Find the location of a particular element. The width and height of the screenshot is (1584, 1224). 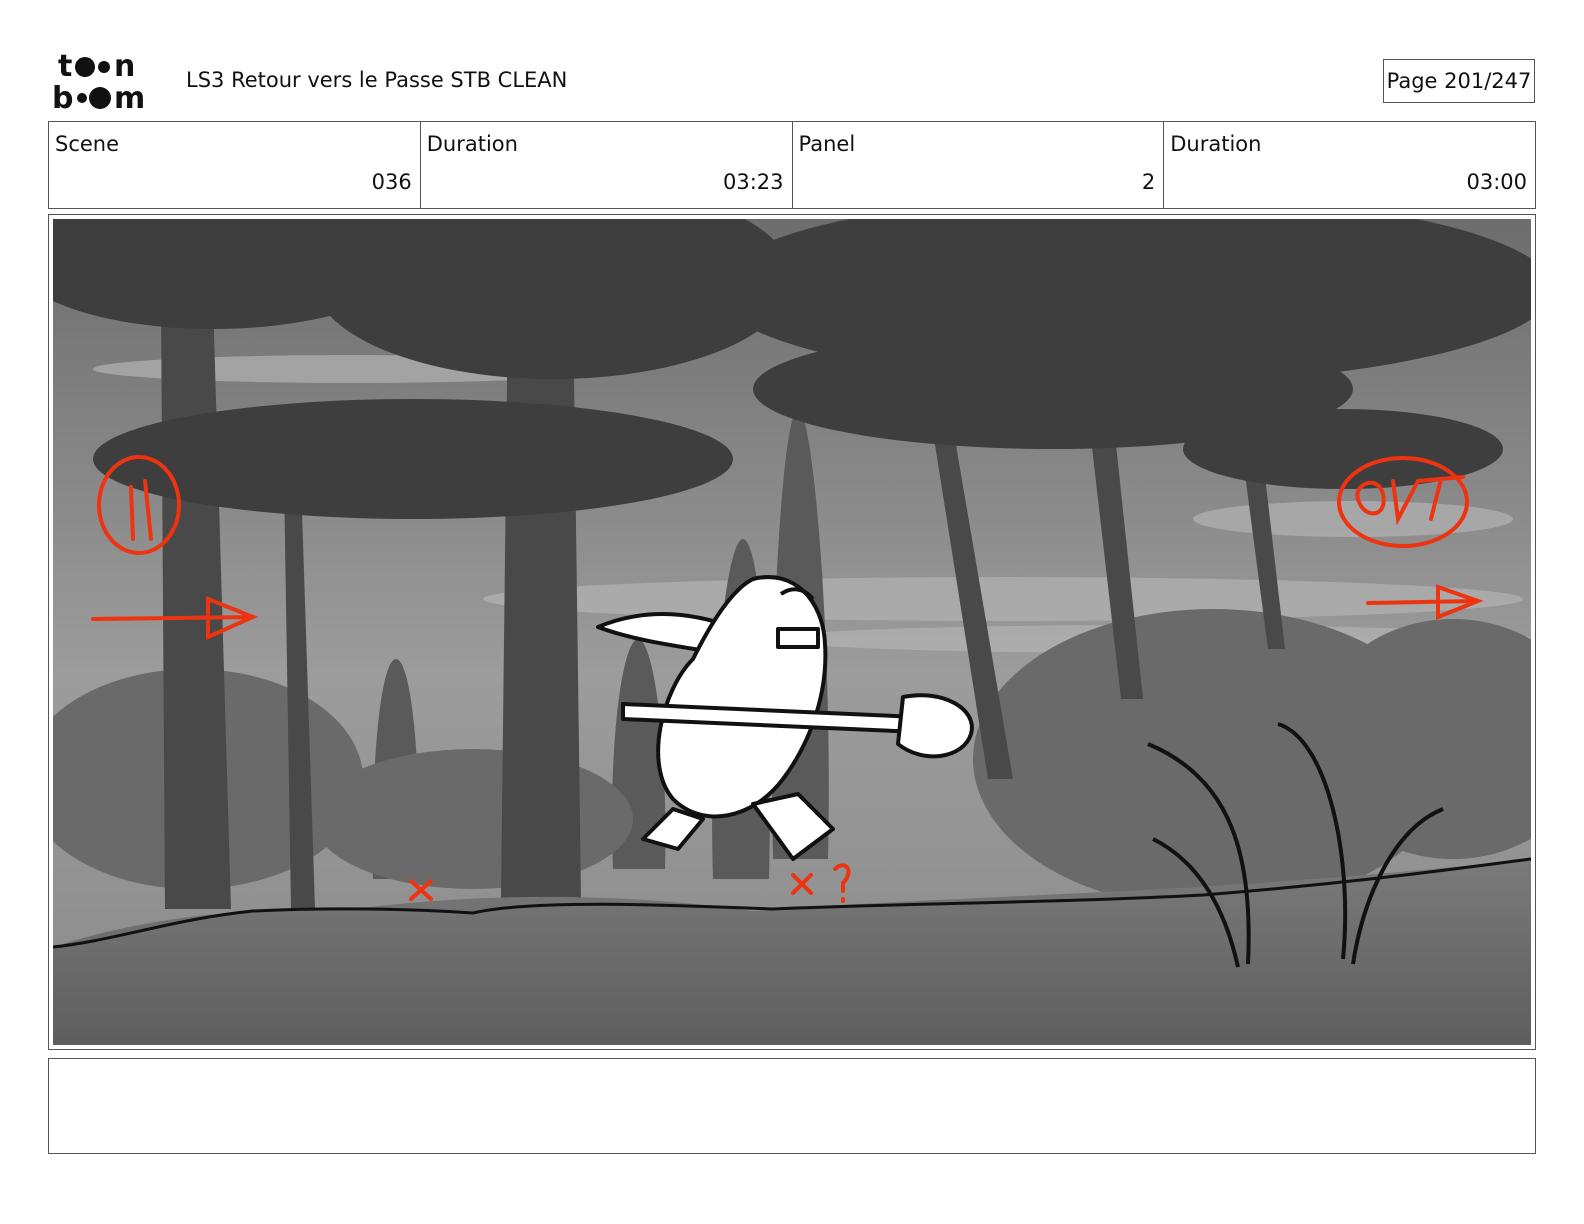

panel-duration-label: Duration is located at coordinates (1216, 144).